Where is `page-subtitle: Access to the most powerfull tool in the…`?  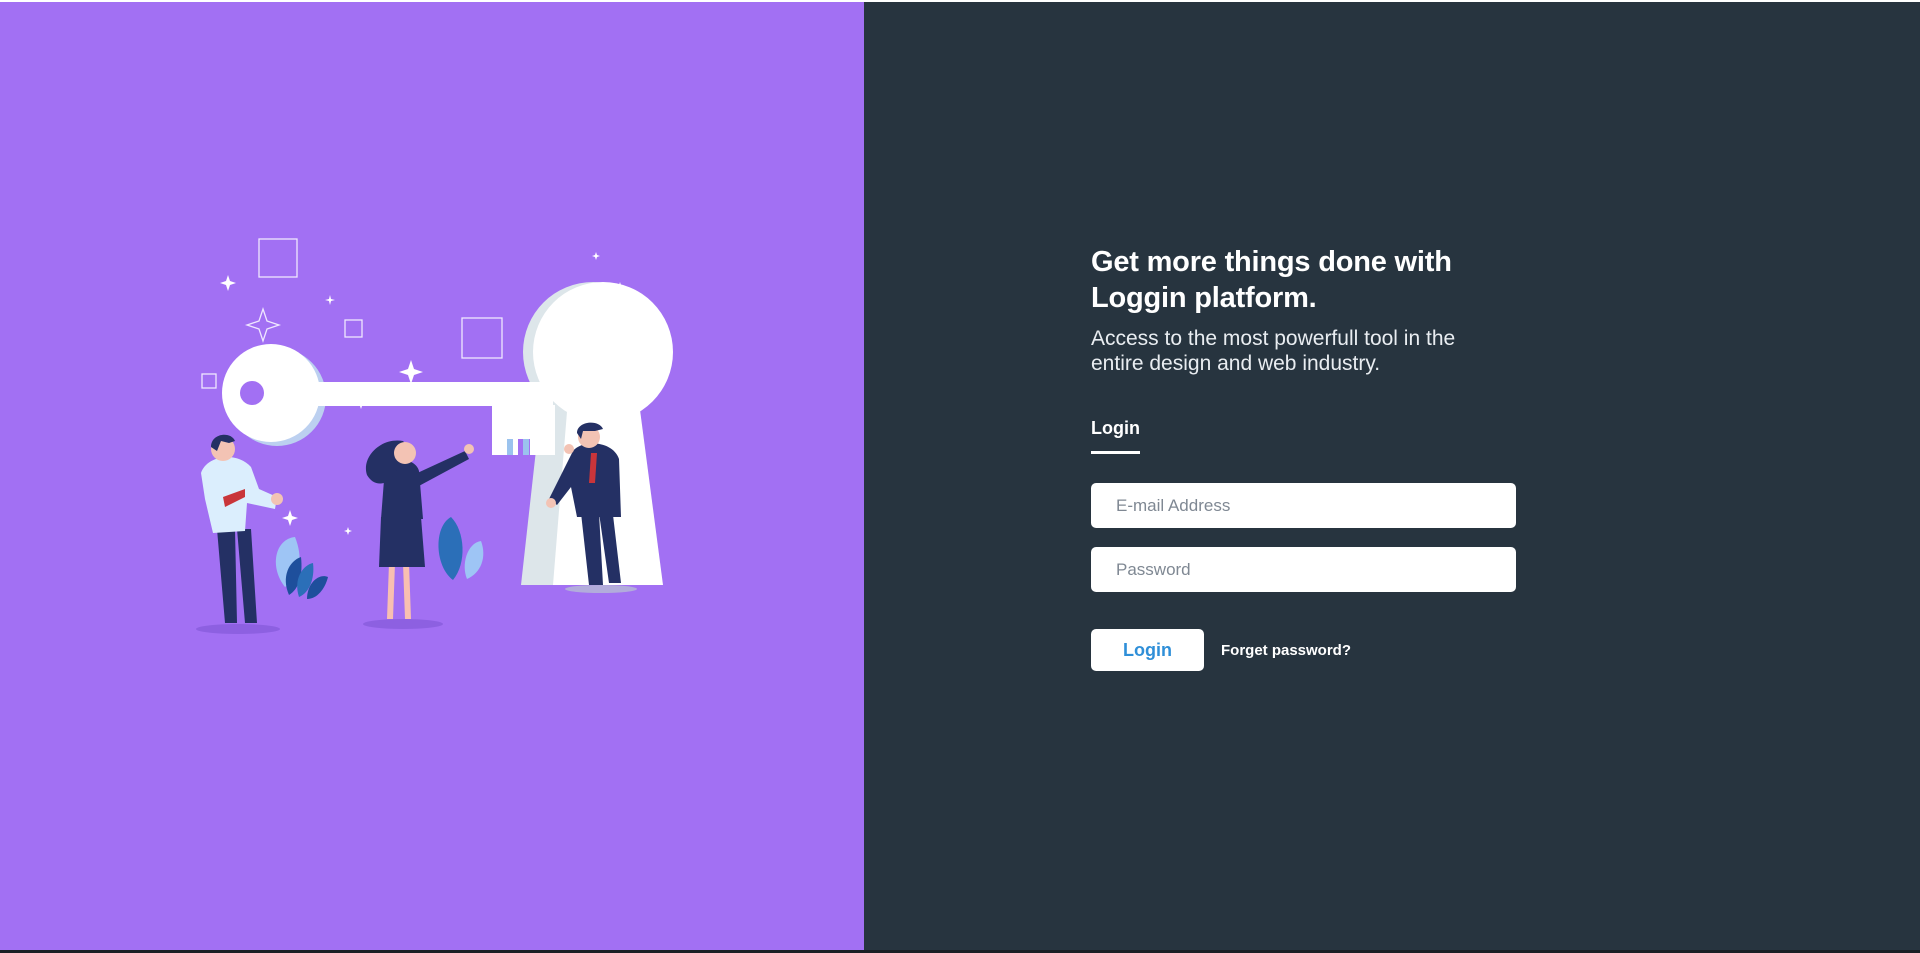
page-subtitle: Access to the most powerfull tool in the… is located at coordinates (1273, 351).